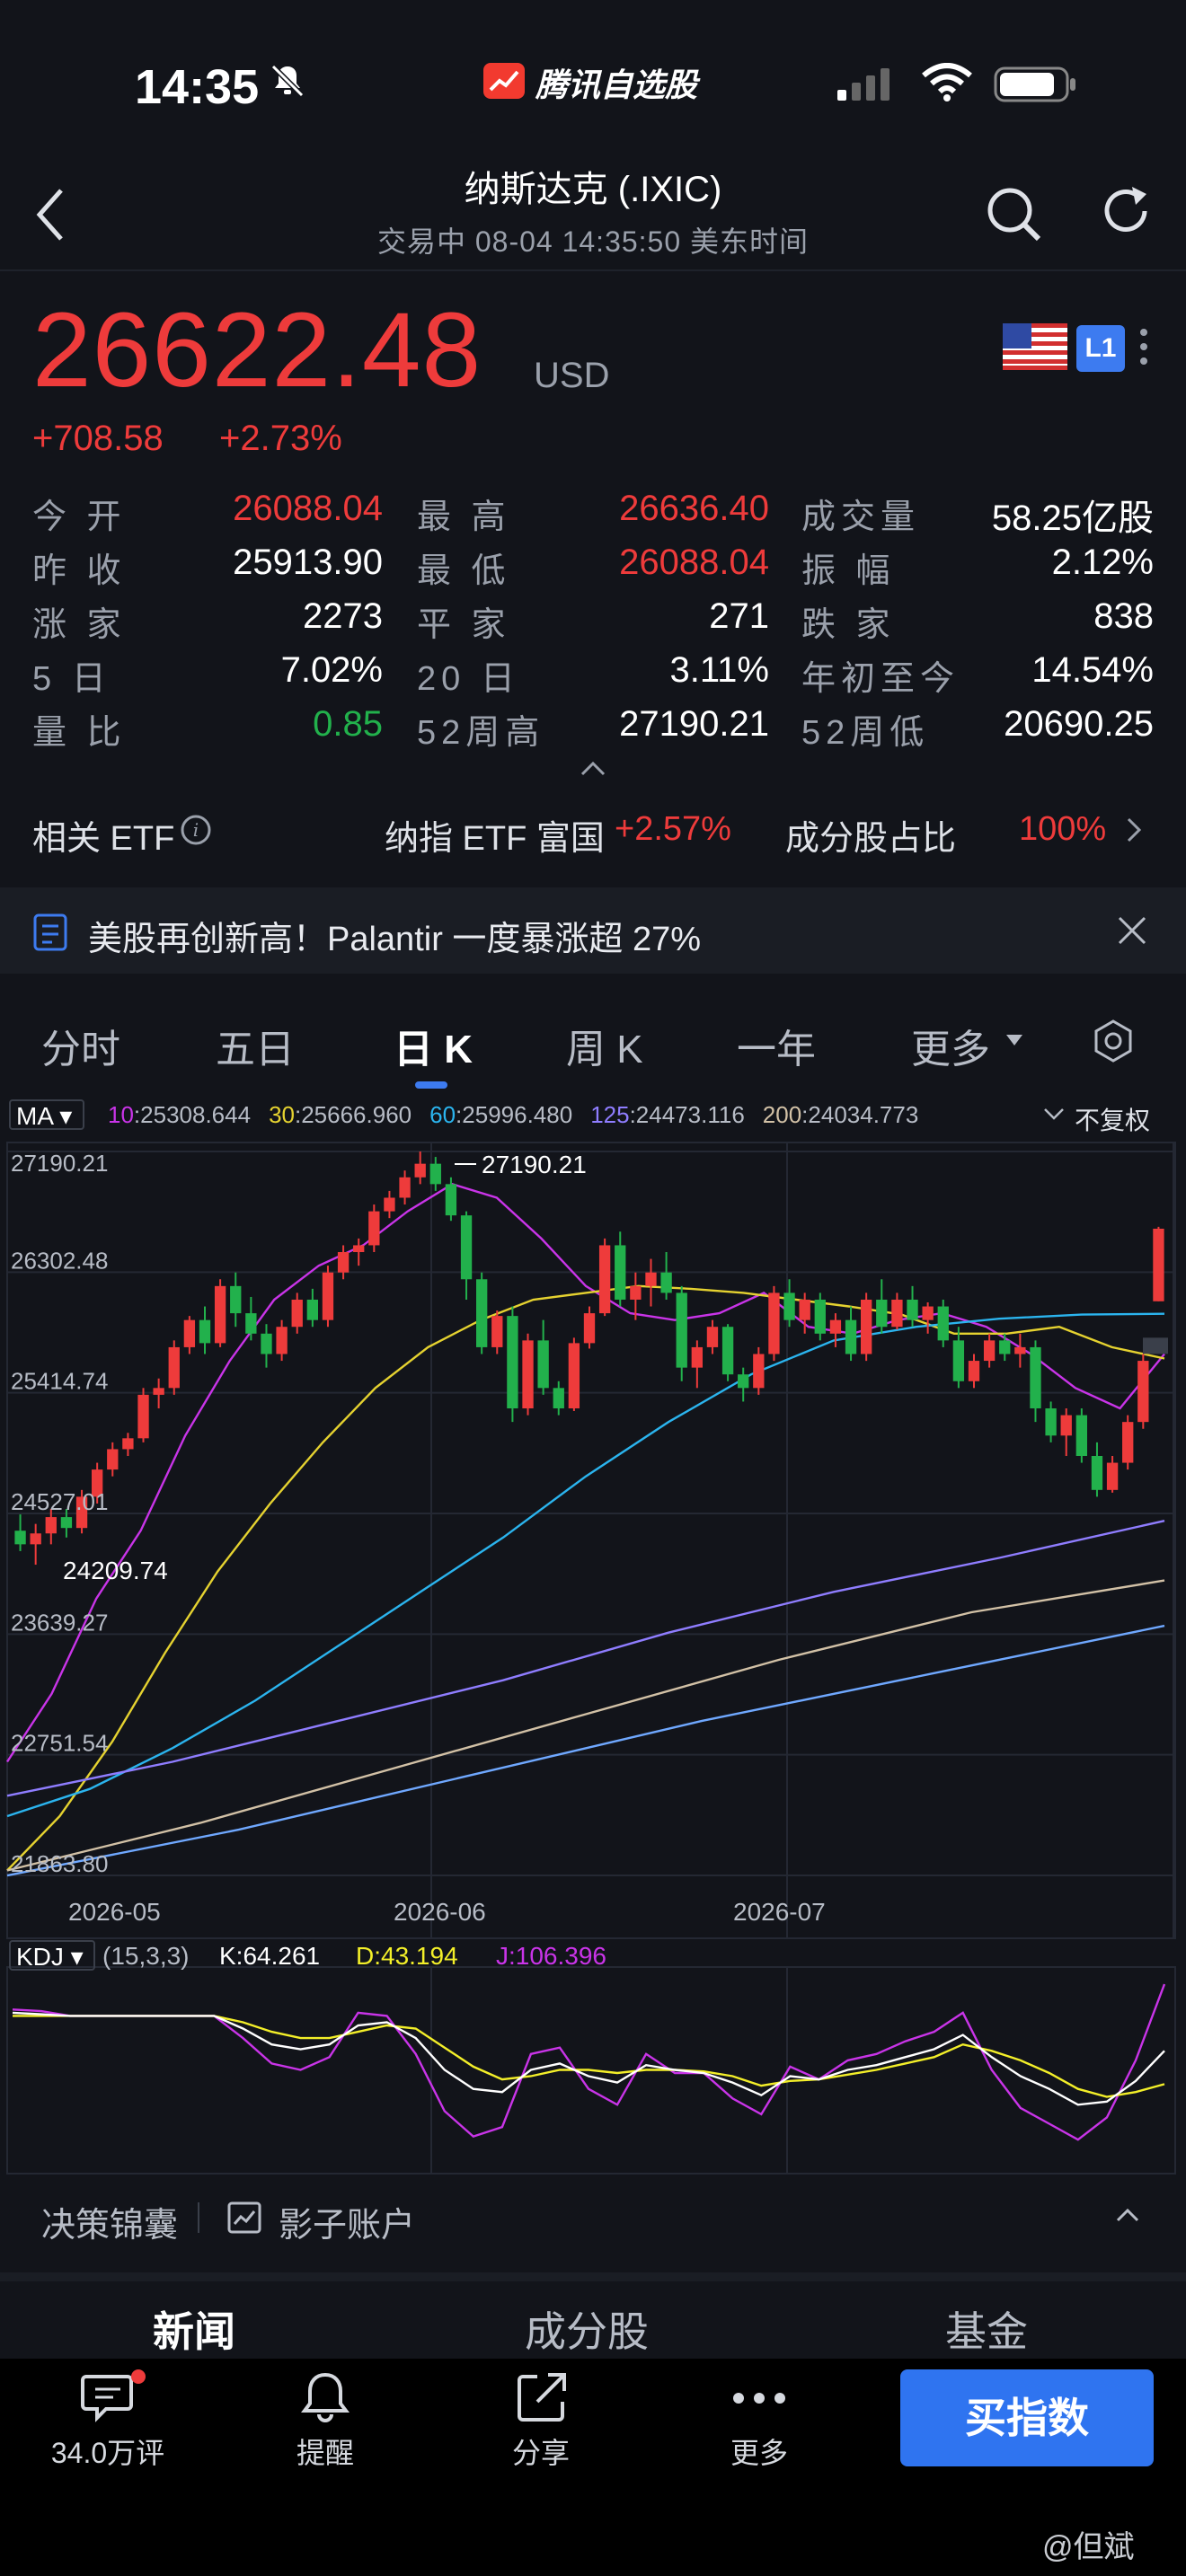  Describe the element at coordinates (759, 2397) in the screenshot. I see `more-icon` at that location.